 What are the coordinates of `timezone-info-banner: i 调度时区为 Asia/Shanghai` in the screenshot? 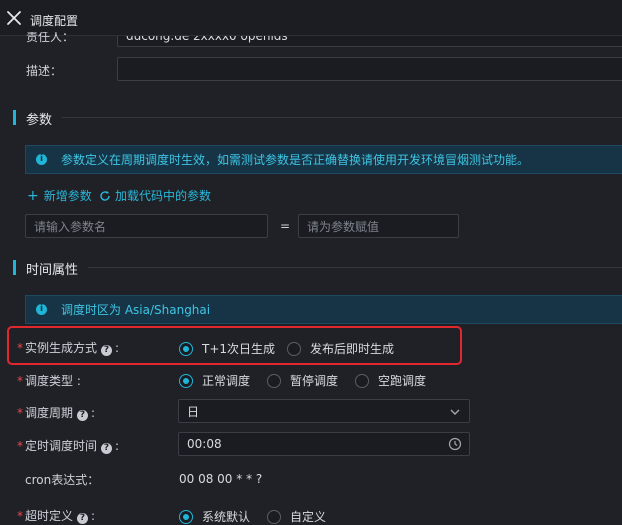 It's located at (323, 309).